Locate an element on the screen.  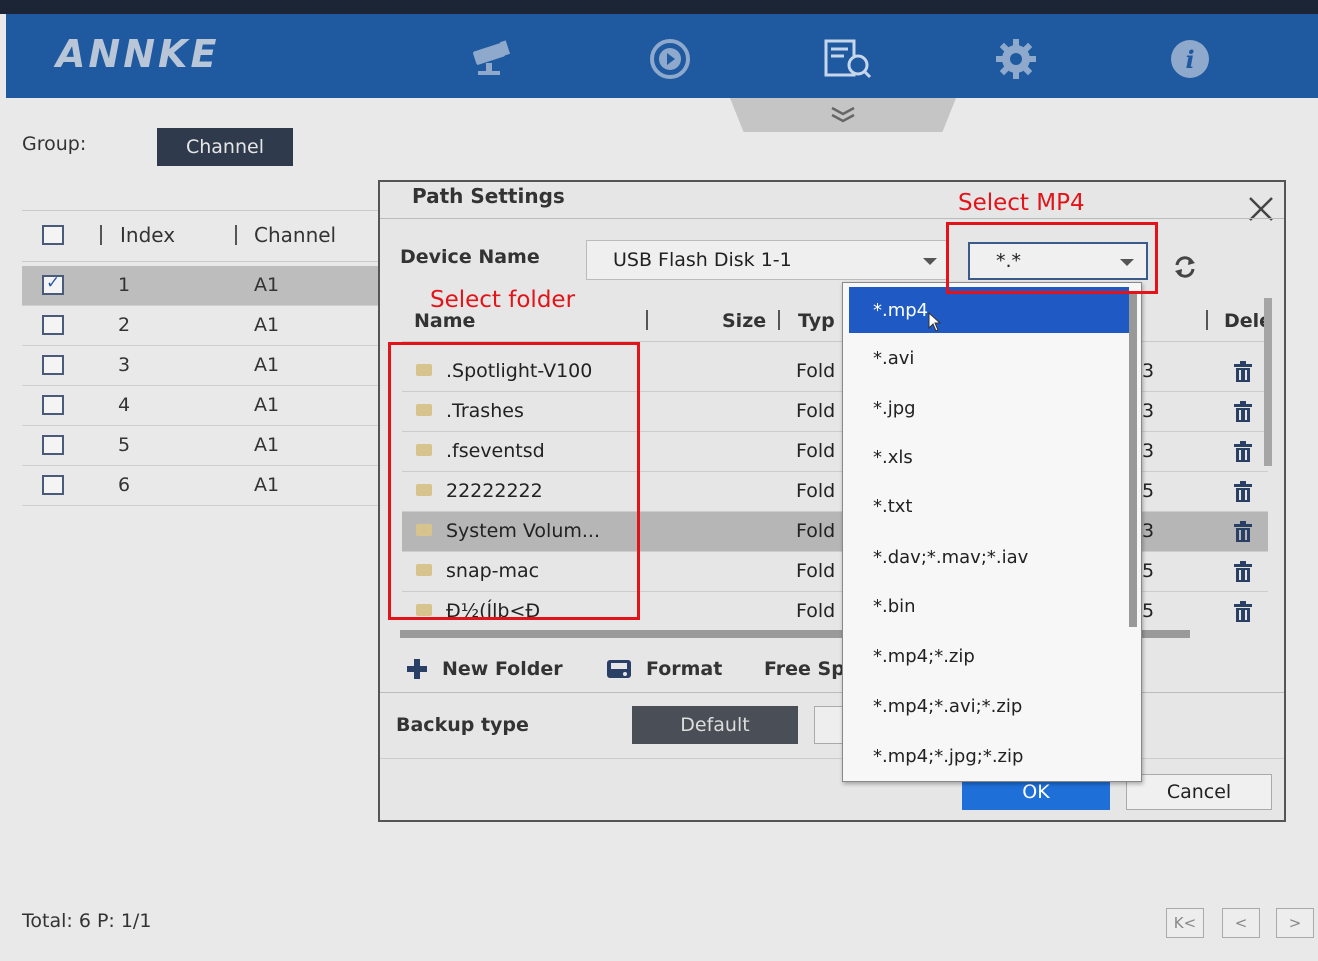
collapse-tab is located at coordinates (843, 115).